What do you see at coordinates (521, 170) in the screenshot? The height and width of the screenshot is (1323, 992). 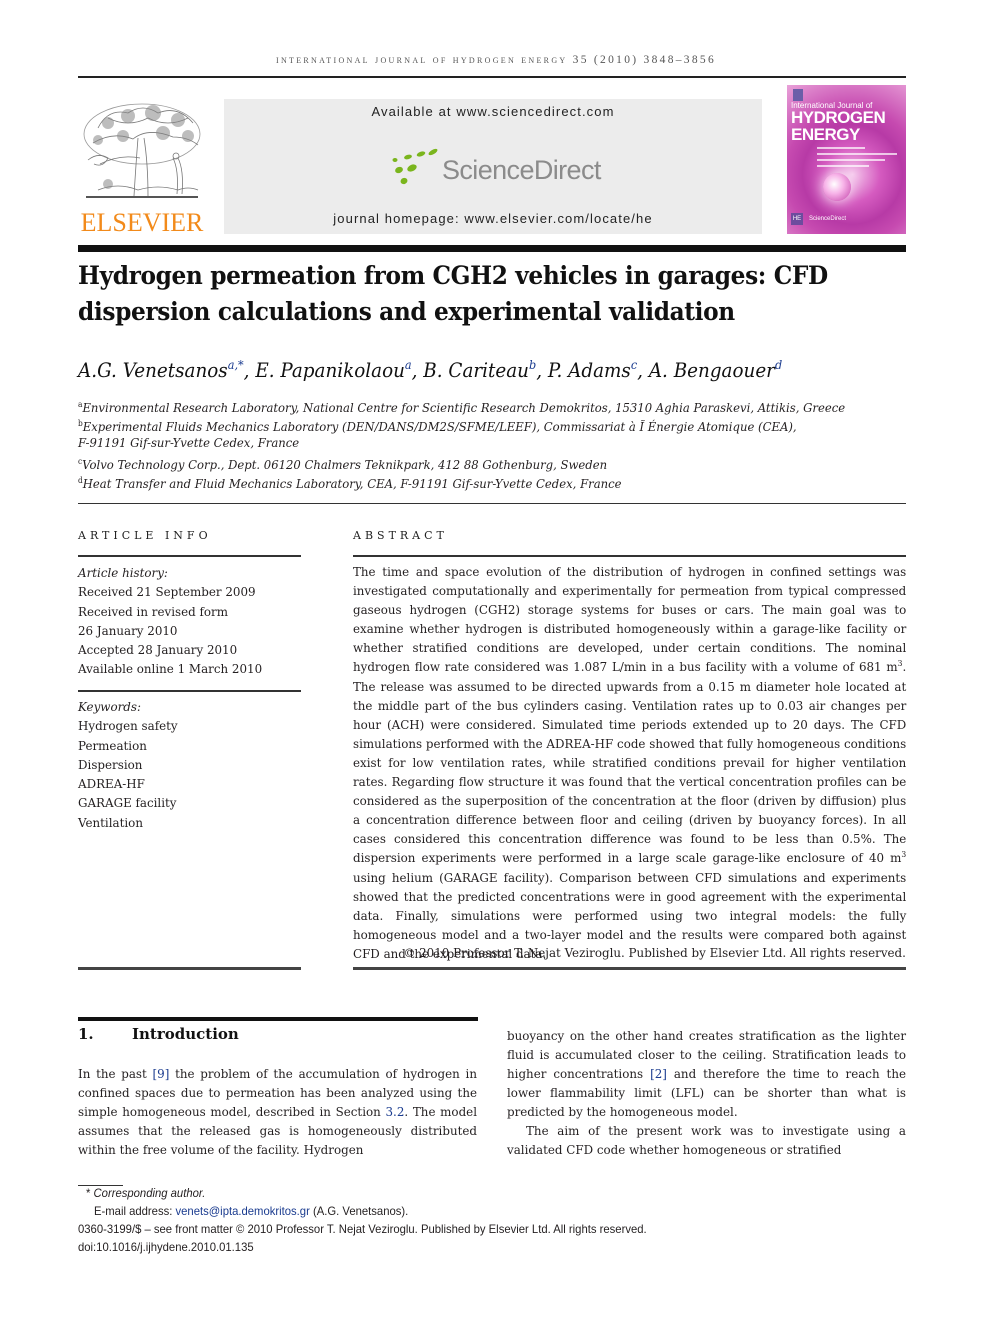 I see `sciencedirect-logo-text: ScienceDirect` at bounding box center [521, 170].